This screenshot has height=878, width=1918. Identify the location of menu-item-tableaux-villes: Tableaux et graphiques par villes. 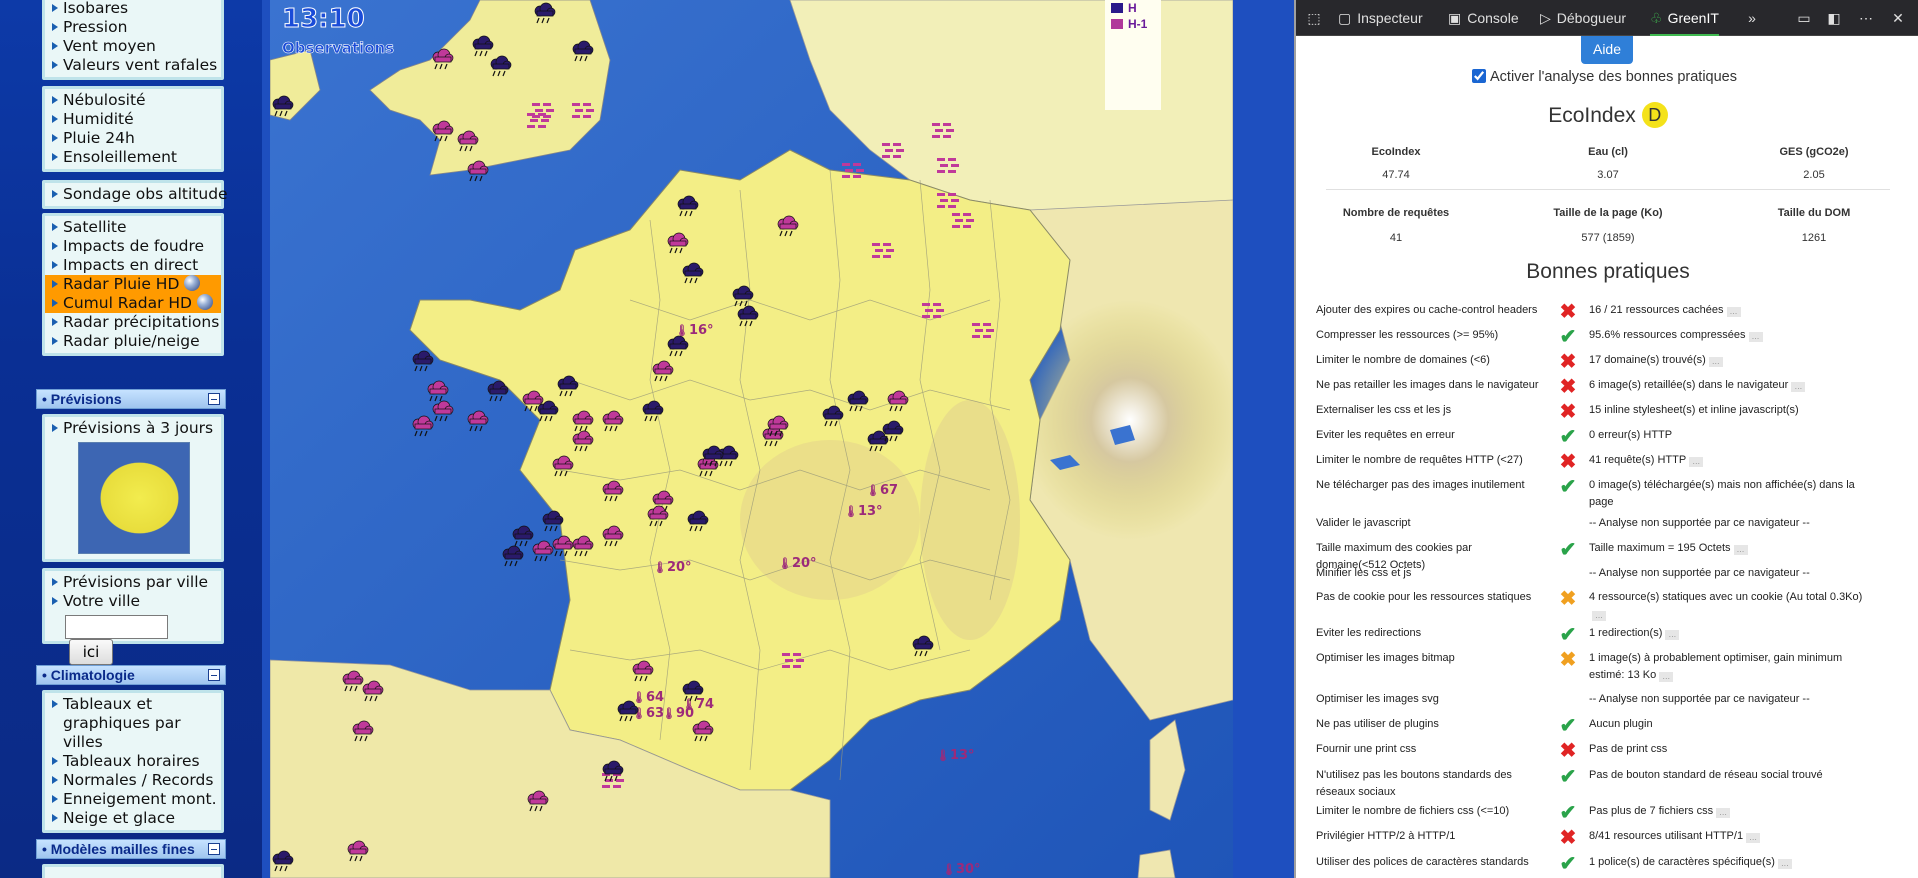
(134, 723).